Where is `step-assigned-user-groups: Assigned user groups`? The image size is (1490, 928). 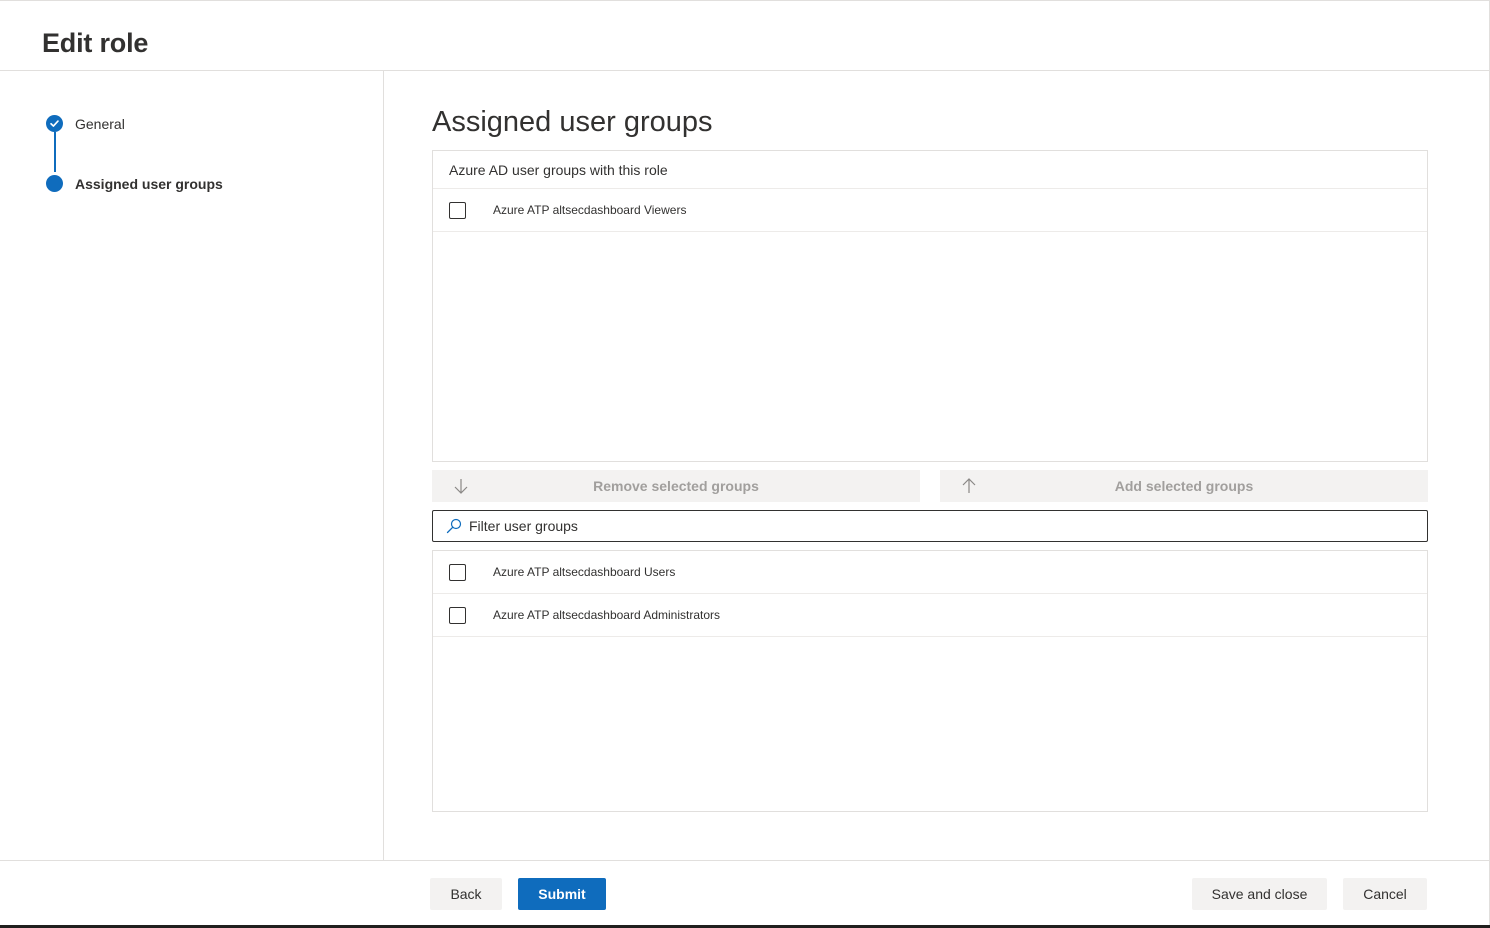 step-assigned-user-groups: Assigned user groups is located at coordinates (134, 183).